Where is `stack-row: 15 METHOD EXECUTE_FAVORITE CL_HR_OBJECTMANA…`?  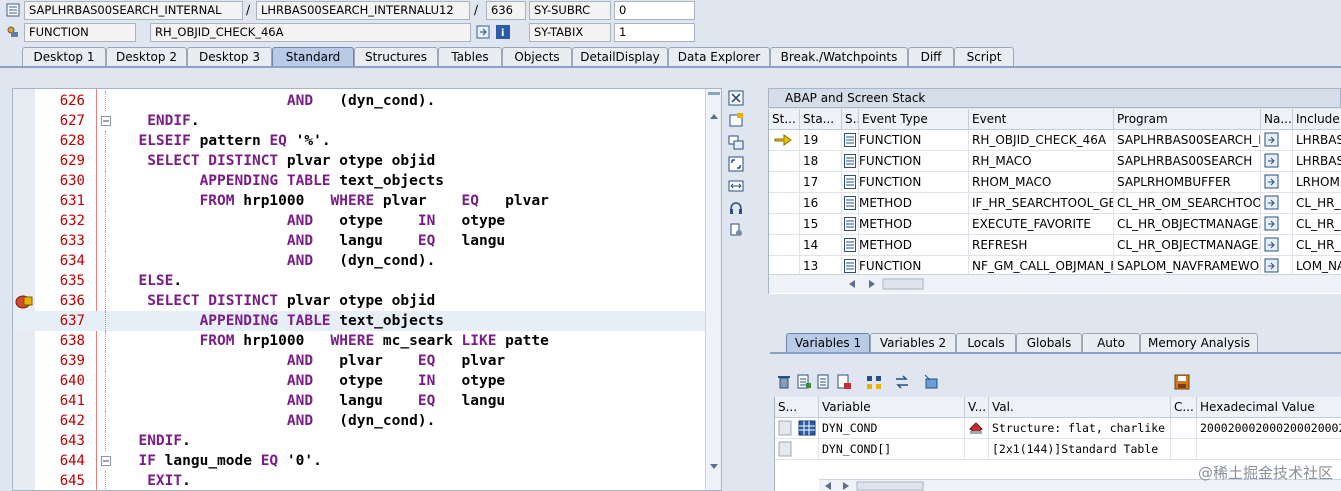 stack-row: 15 METHOD EXECUTE_FAVORITE CL_HR_OBJECTMANA… is located at coordinates (1055, 224).